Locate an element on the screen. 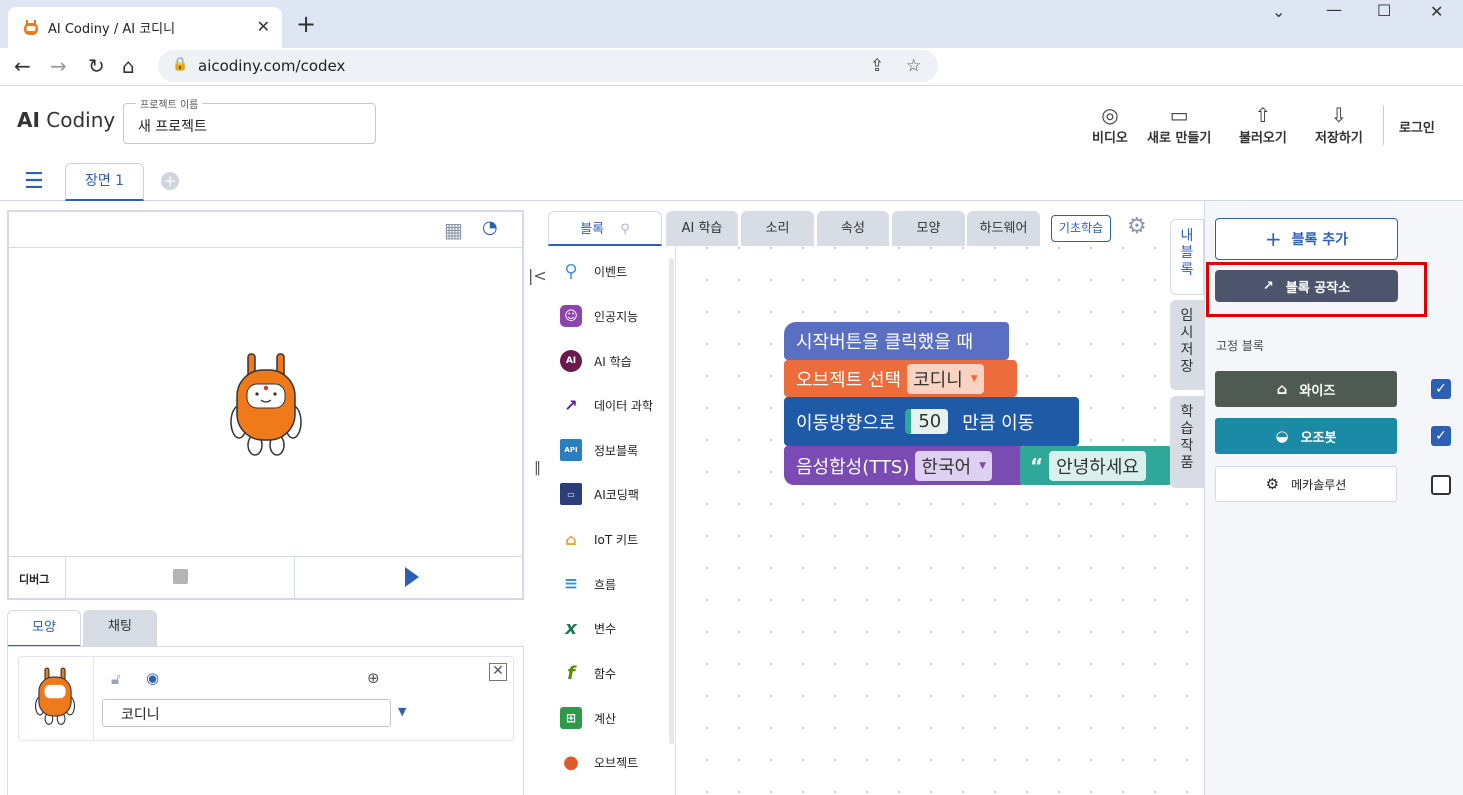 The height and width of the screenshot is (795, 1463). chevron-down-icon: ⌄ is located at coordinates (1278, 11).